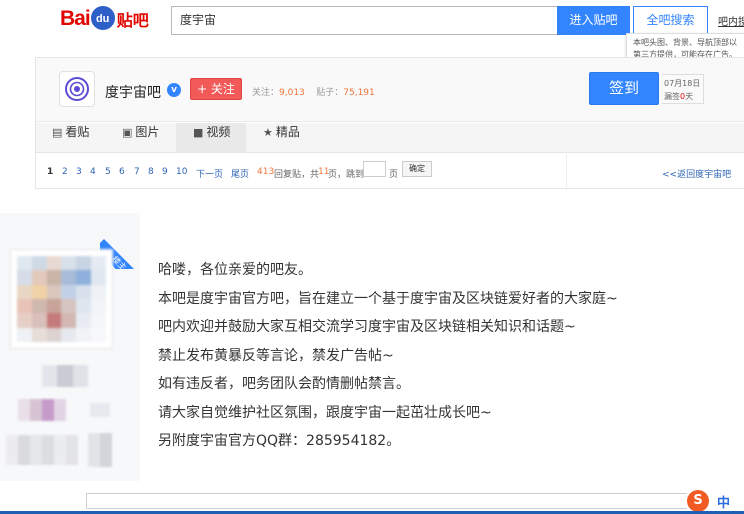 This screenshot has height=514, width=744. Describe the element at coordinates (685, 42) in the screenshot. I see `tooltip-line-1: 本吧头图、背景、导航顶部以` at that location.